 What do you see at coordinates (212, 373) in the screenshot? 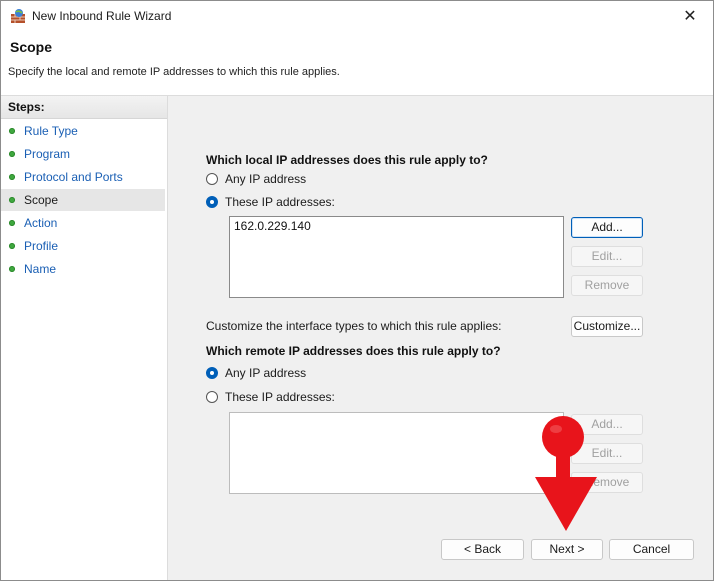
I see `remote-any-ip-radio` at bounding box center [212, 373].